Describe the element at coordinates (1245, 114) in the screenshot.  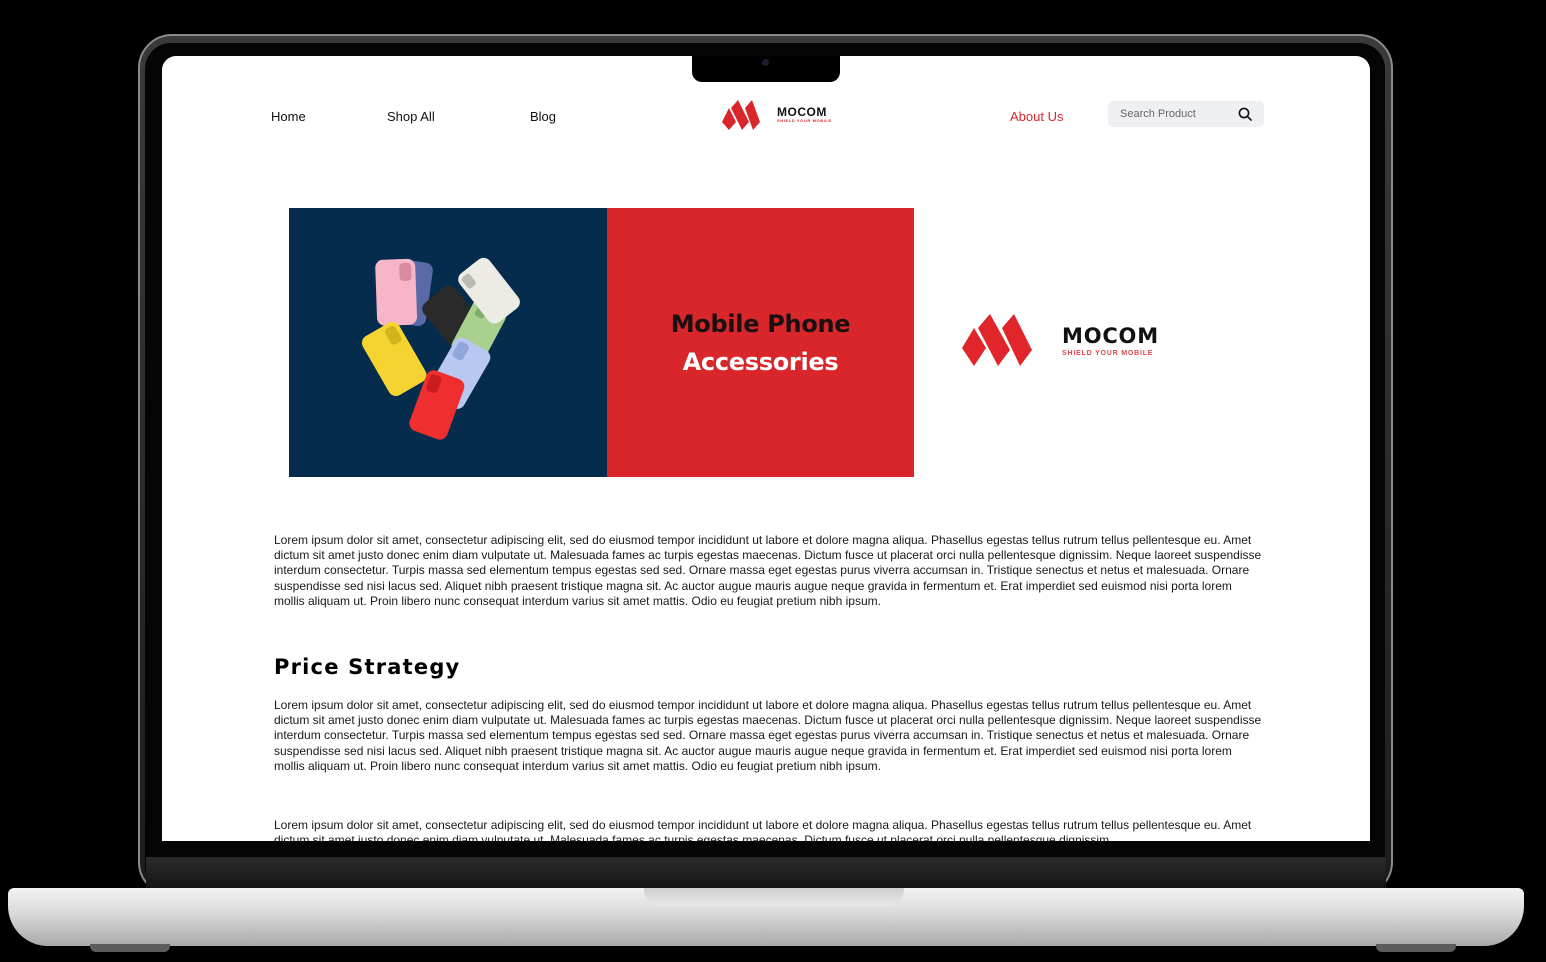
I see `search-icon` at that location.